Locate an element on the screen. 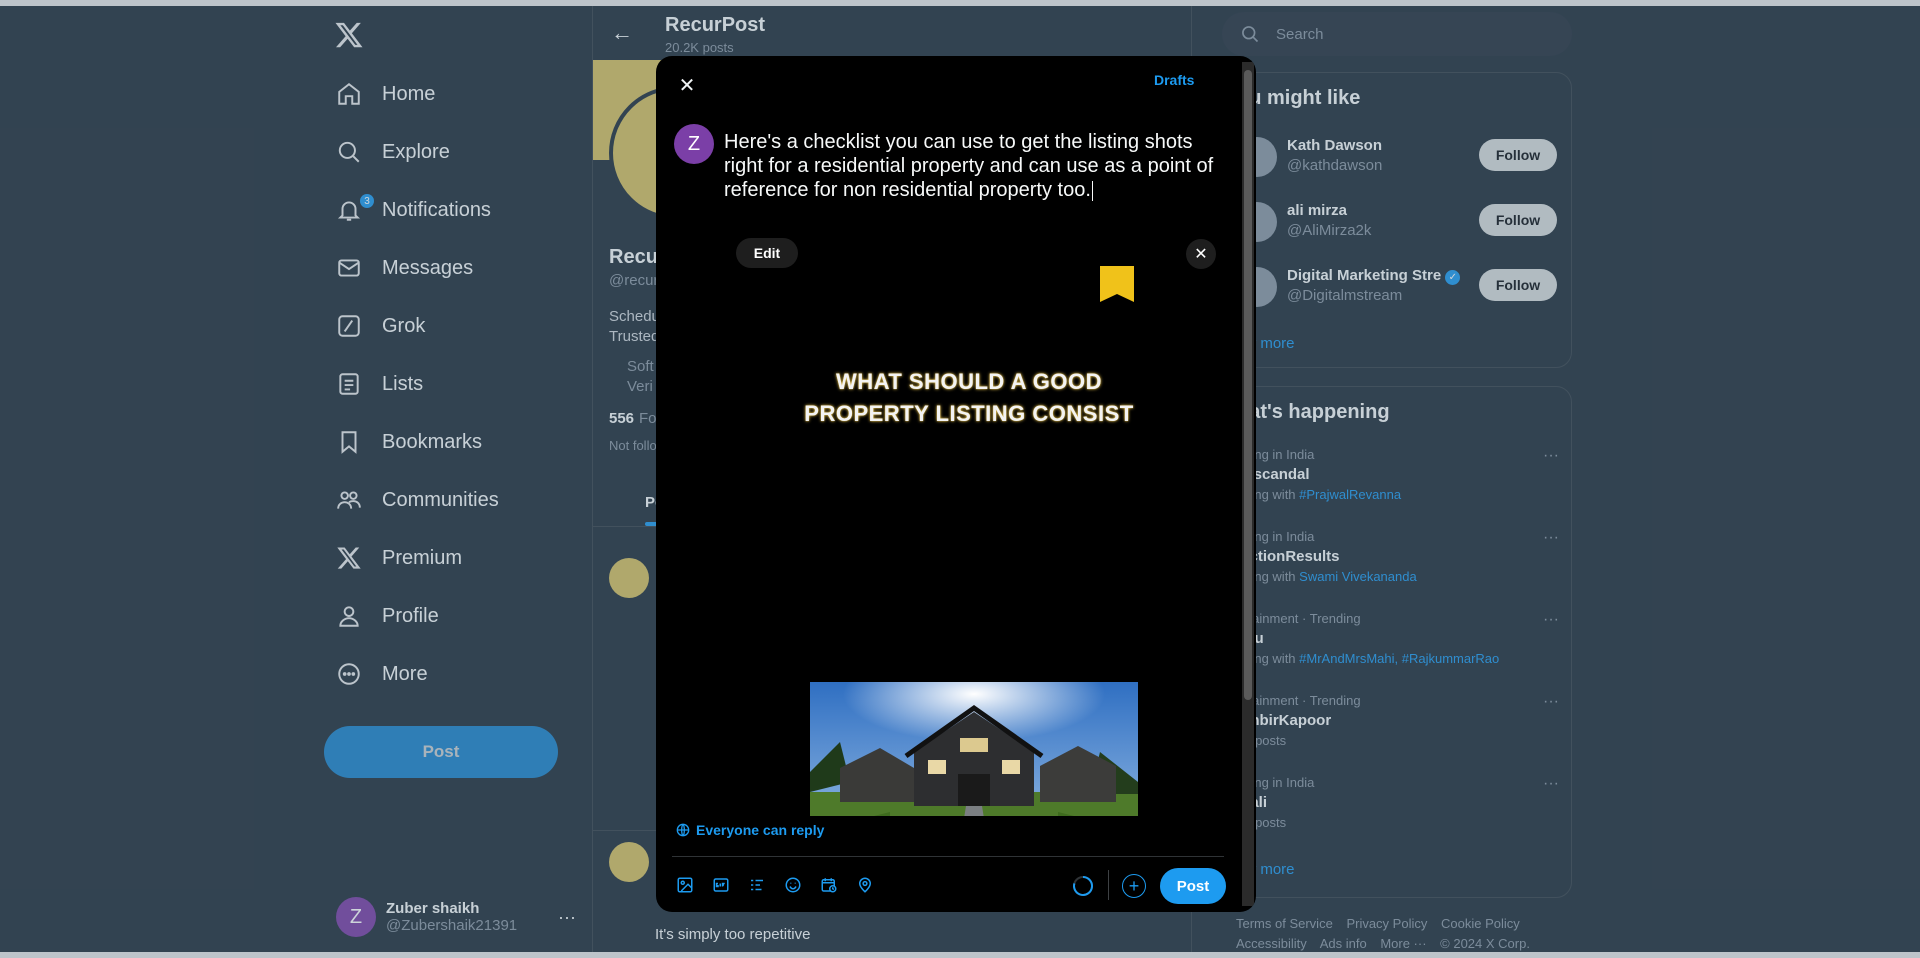  character-count-ring-icon is located at coordinates (1083, 886).